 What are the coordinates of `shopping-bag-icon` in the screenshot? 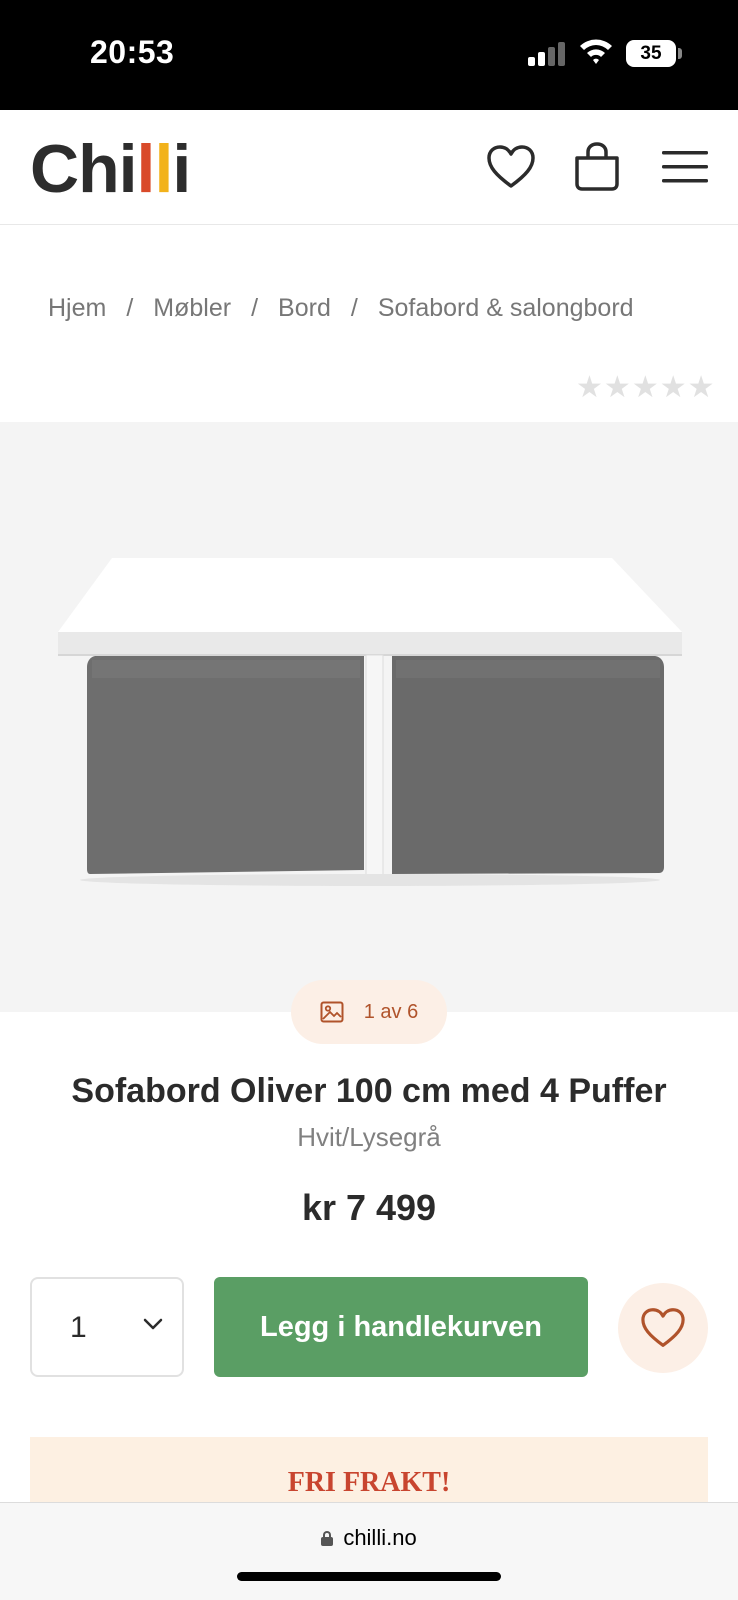 It's located at (597, 166).